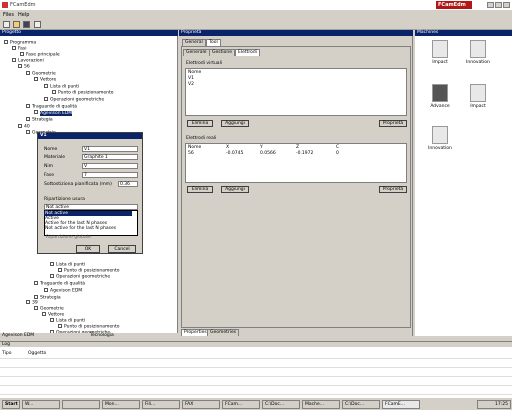 The image size is (512, 410). What do you see at coordinates (11, 404) in the screenshot?
I see `start-button: Start` at bounding box center [11, 404].